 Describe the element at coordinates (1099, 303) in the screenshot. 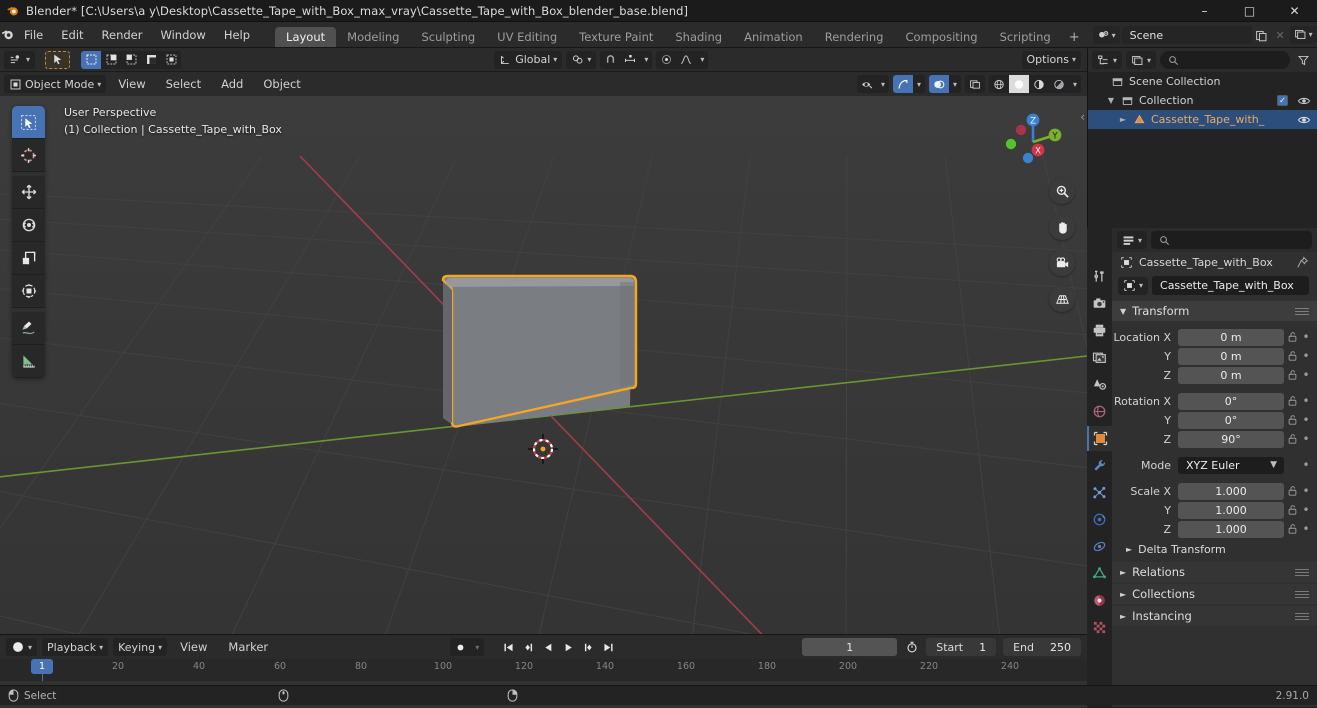

I see `properties-tab-render` at that location.